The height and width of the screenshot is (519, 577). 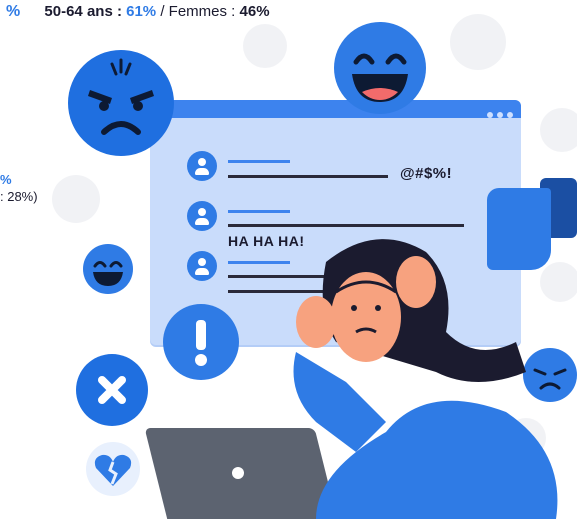 I want to click on stat-line-top: % 50-64 ans : 61% / Femmes : 46%, so click(x=138, y=12).